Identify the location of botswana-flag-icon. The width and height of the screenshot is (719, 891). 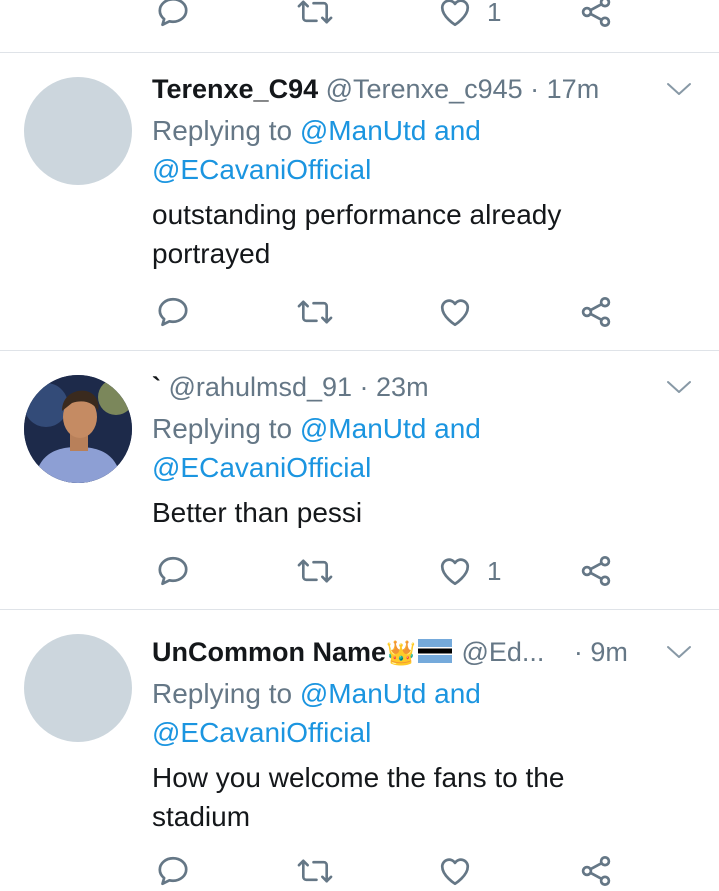
(434, 654).